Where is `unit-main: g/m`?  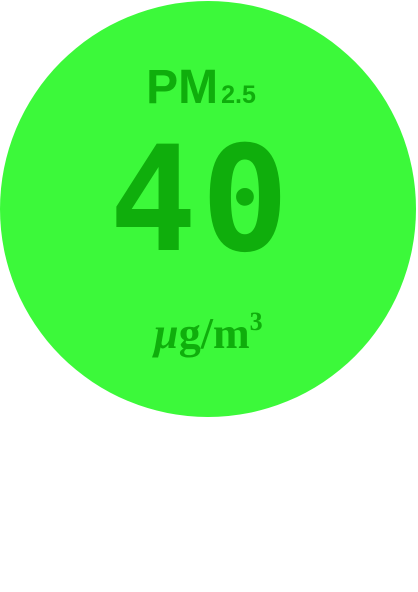
unit-main: g/m is located at coordinates (214, 333).